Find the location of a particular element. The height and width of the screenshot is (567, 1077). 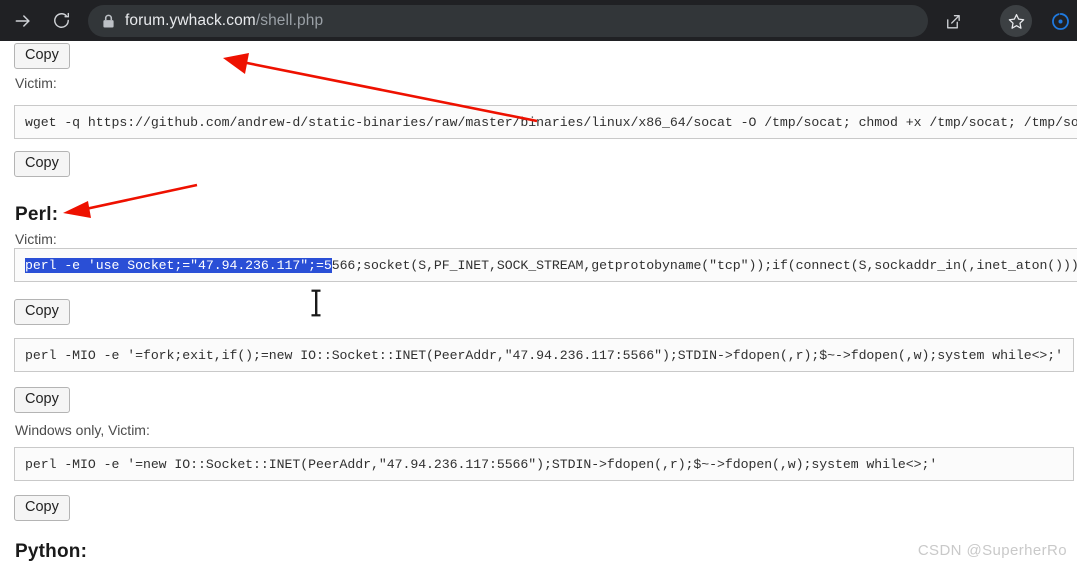

share-icon is located at coordinates (952, 21).